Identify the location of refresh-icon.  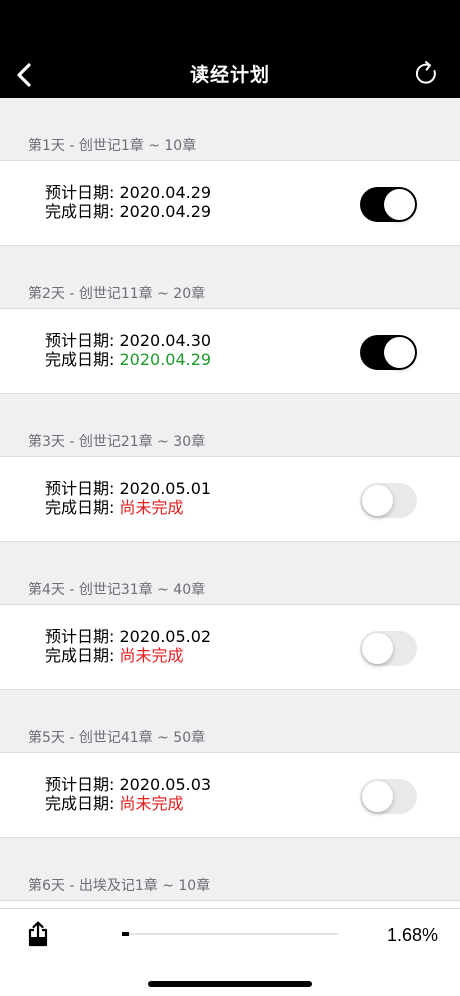
(425, 72).